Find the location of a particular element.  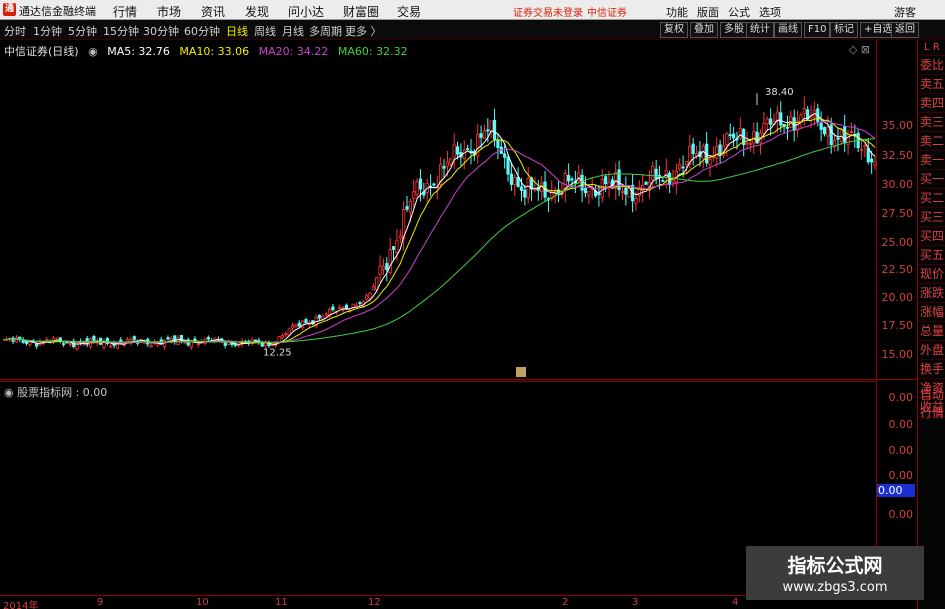

side-top-lr: L R is located at coordinates (931, 48).